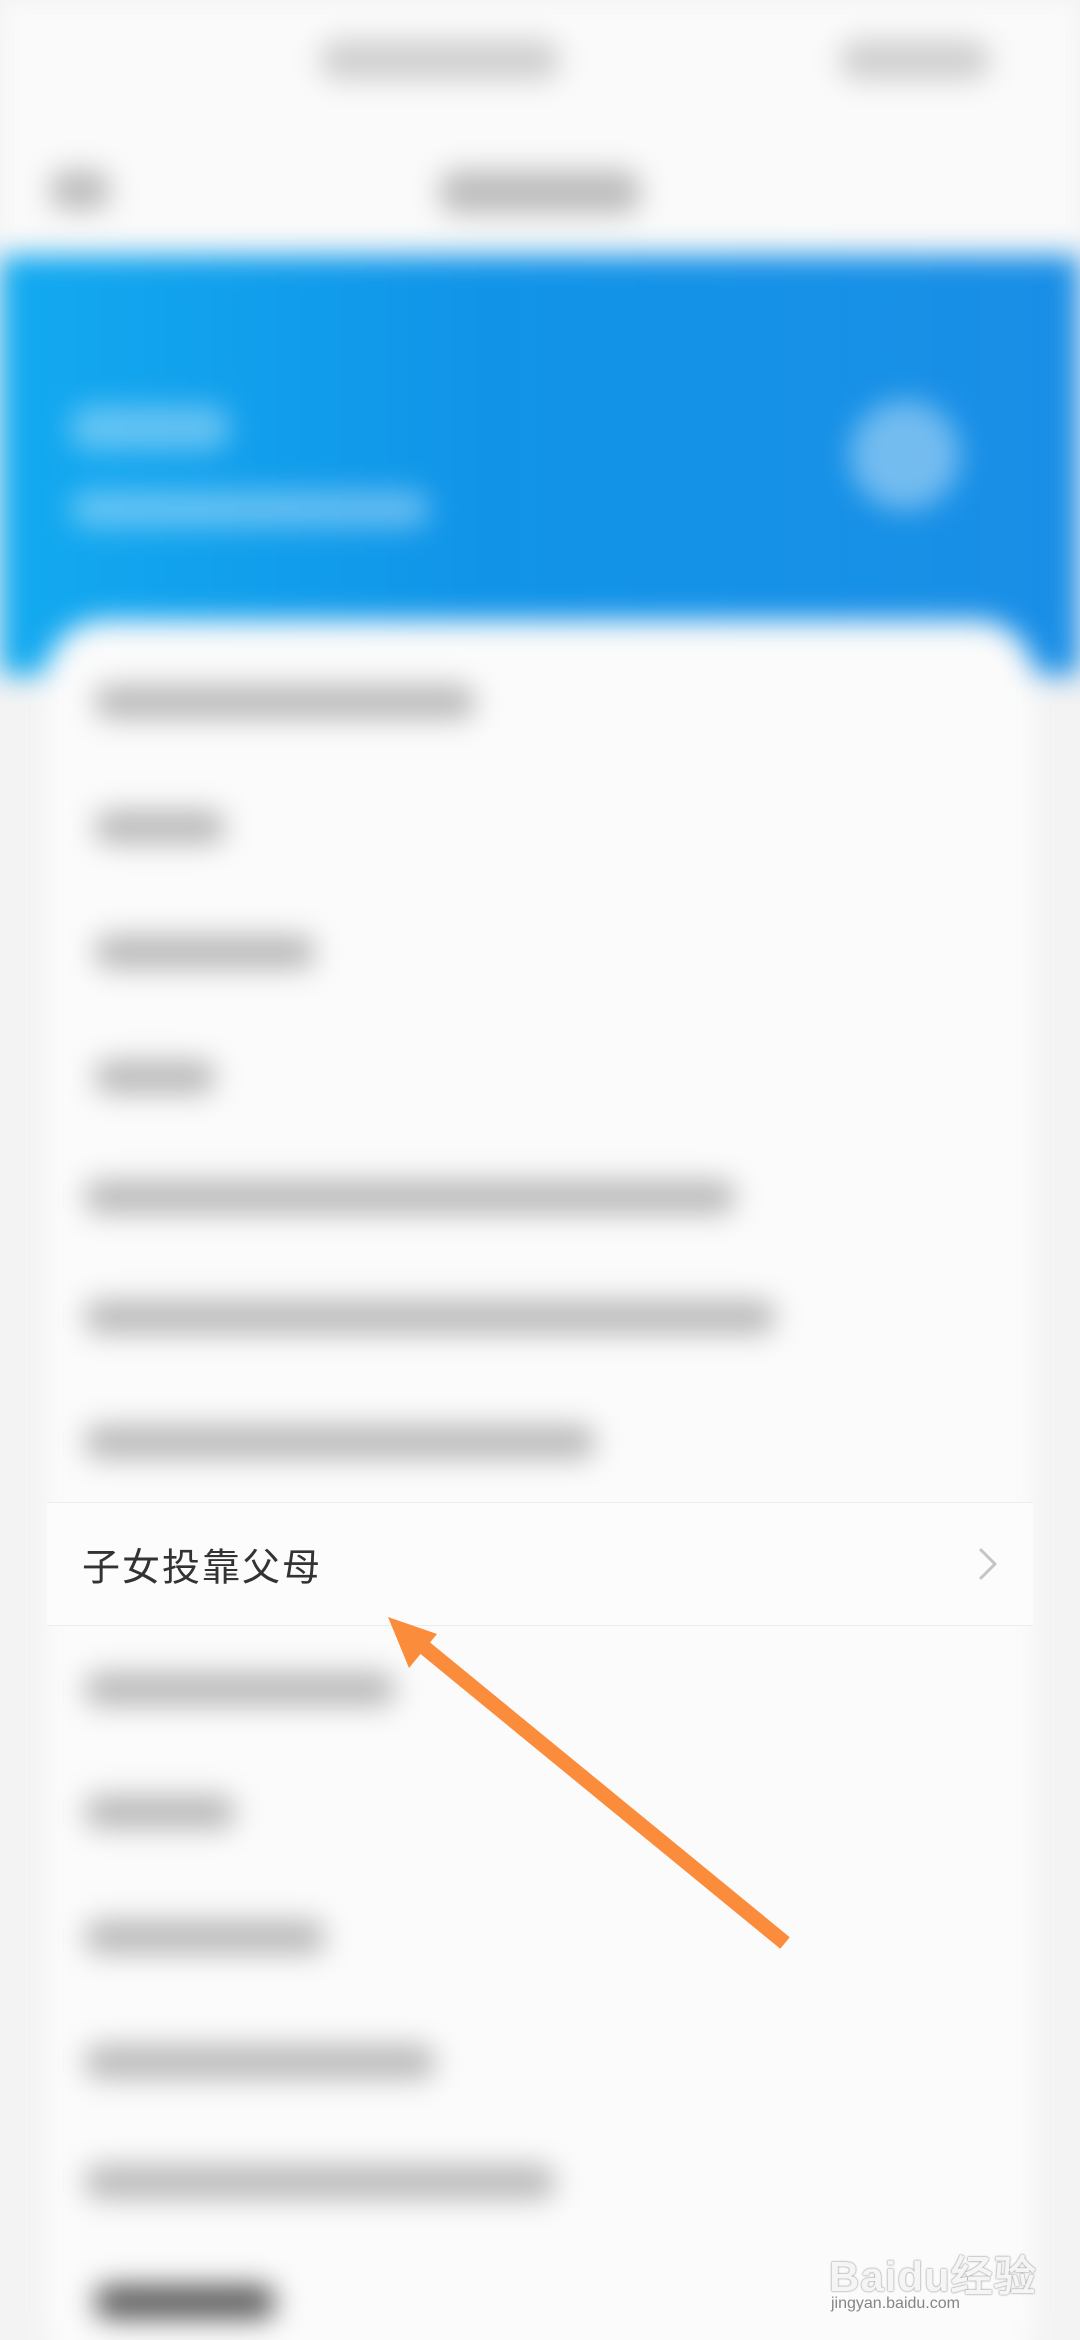 The image size is (1080, 2340). I want to click on status-bar, so click(540, 60).